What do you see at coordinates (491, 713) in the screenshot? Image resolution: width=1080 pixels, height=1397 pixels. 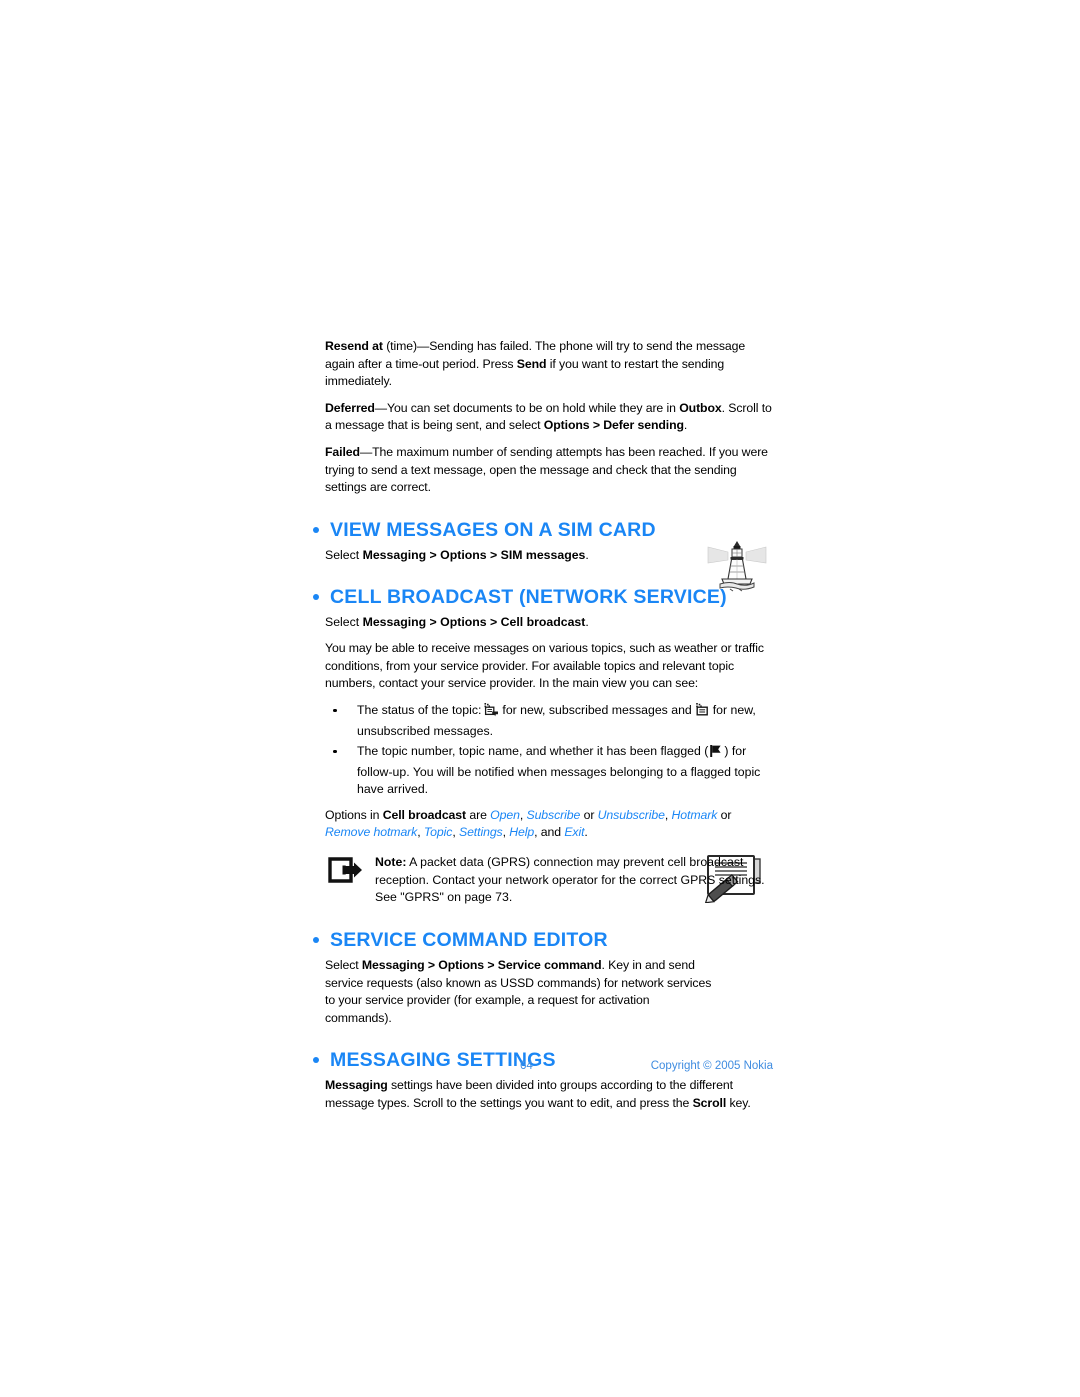 I see `new-subscribed-message-icon` at bounding box center [491, 713].